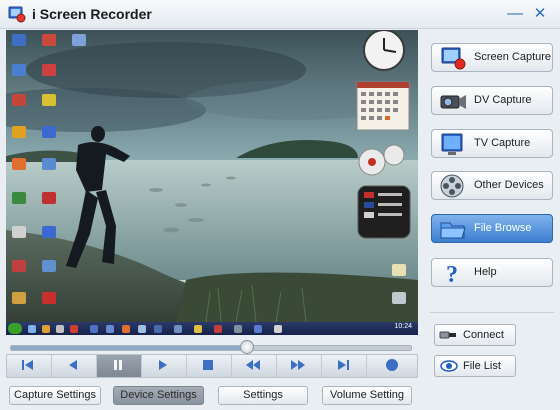 The width and height of the screenshot is (560, 410). What do you see at coordinates (485, 272) in the screenshot?
I see `help-label: Help` at bounding box center [485, 272].